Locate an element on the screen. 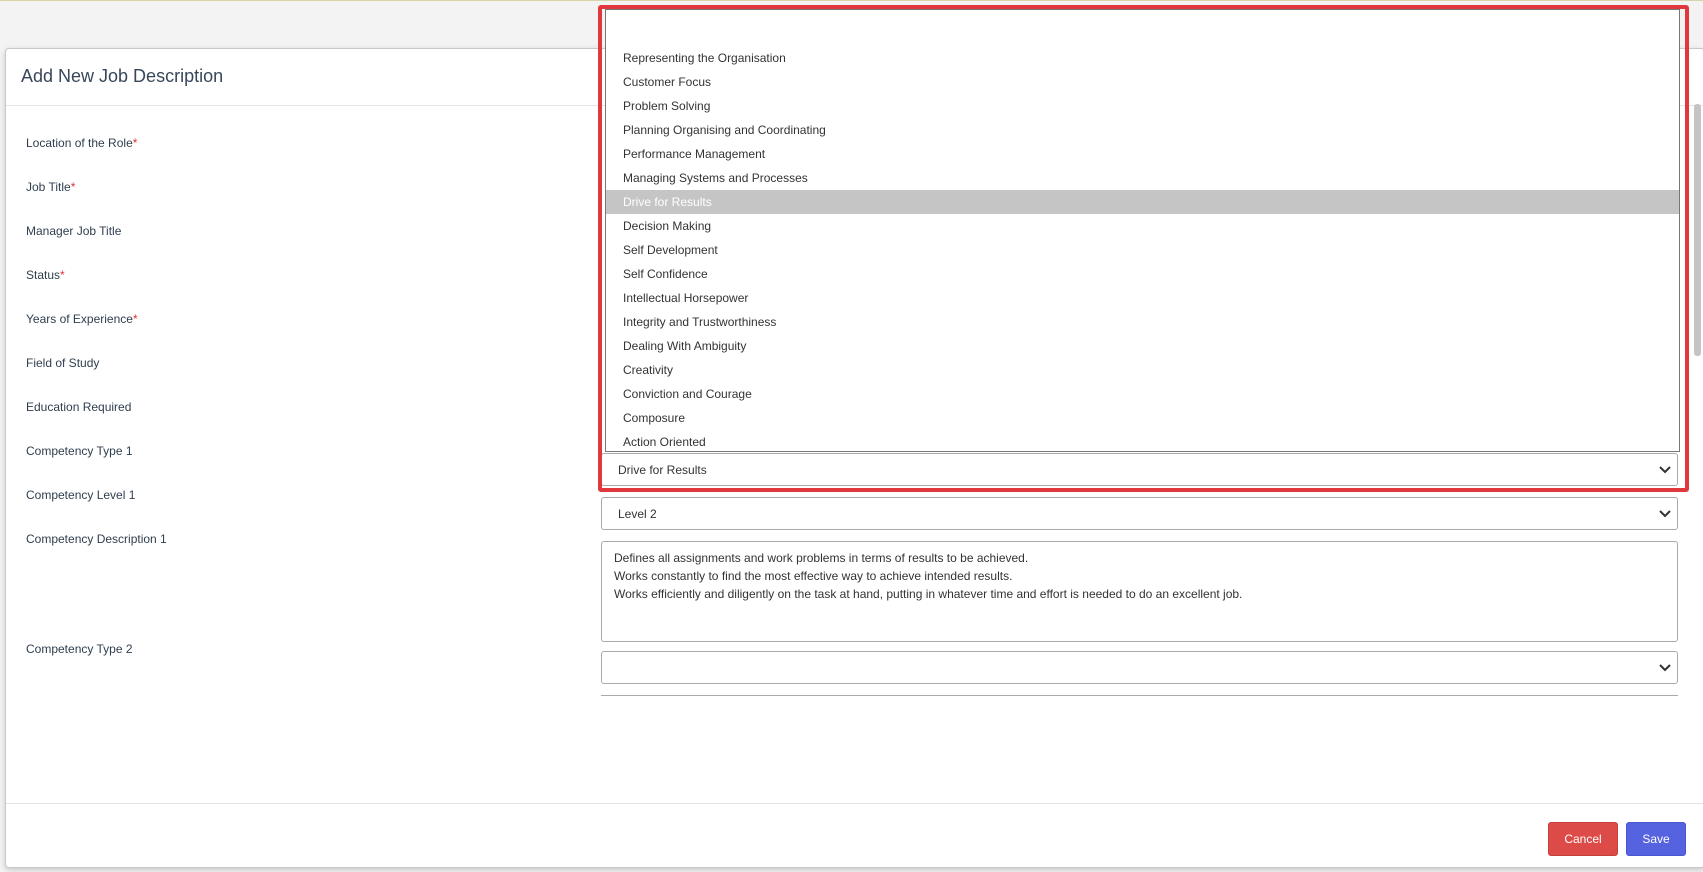 This screenshot has width=1703, height=872. competency-type-2-label: Competency Type 2 is located at coordinates (79, 649).